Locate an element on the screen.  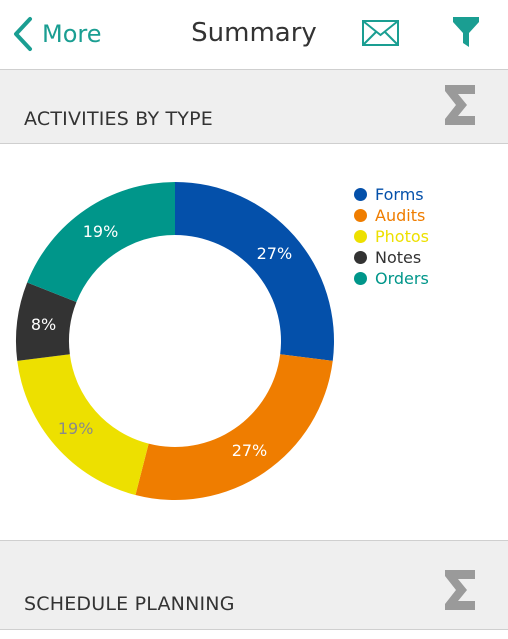
legend-item-forms: Forms is located at coordinates (391, 194).